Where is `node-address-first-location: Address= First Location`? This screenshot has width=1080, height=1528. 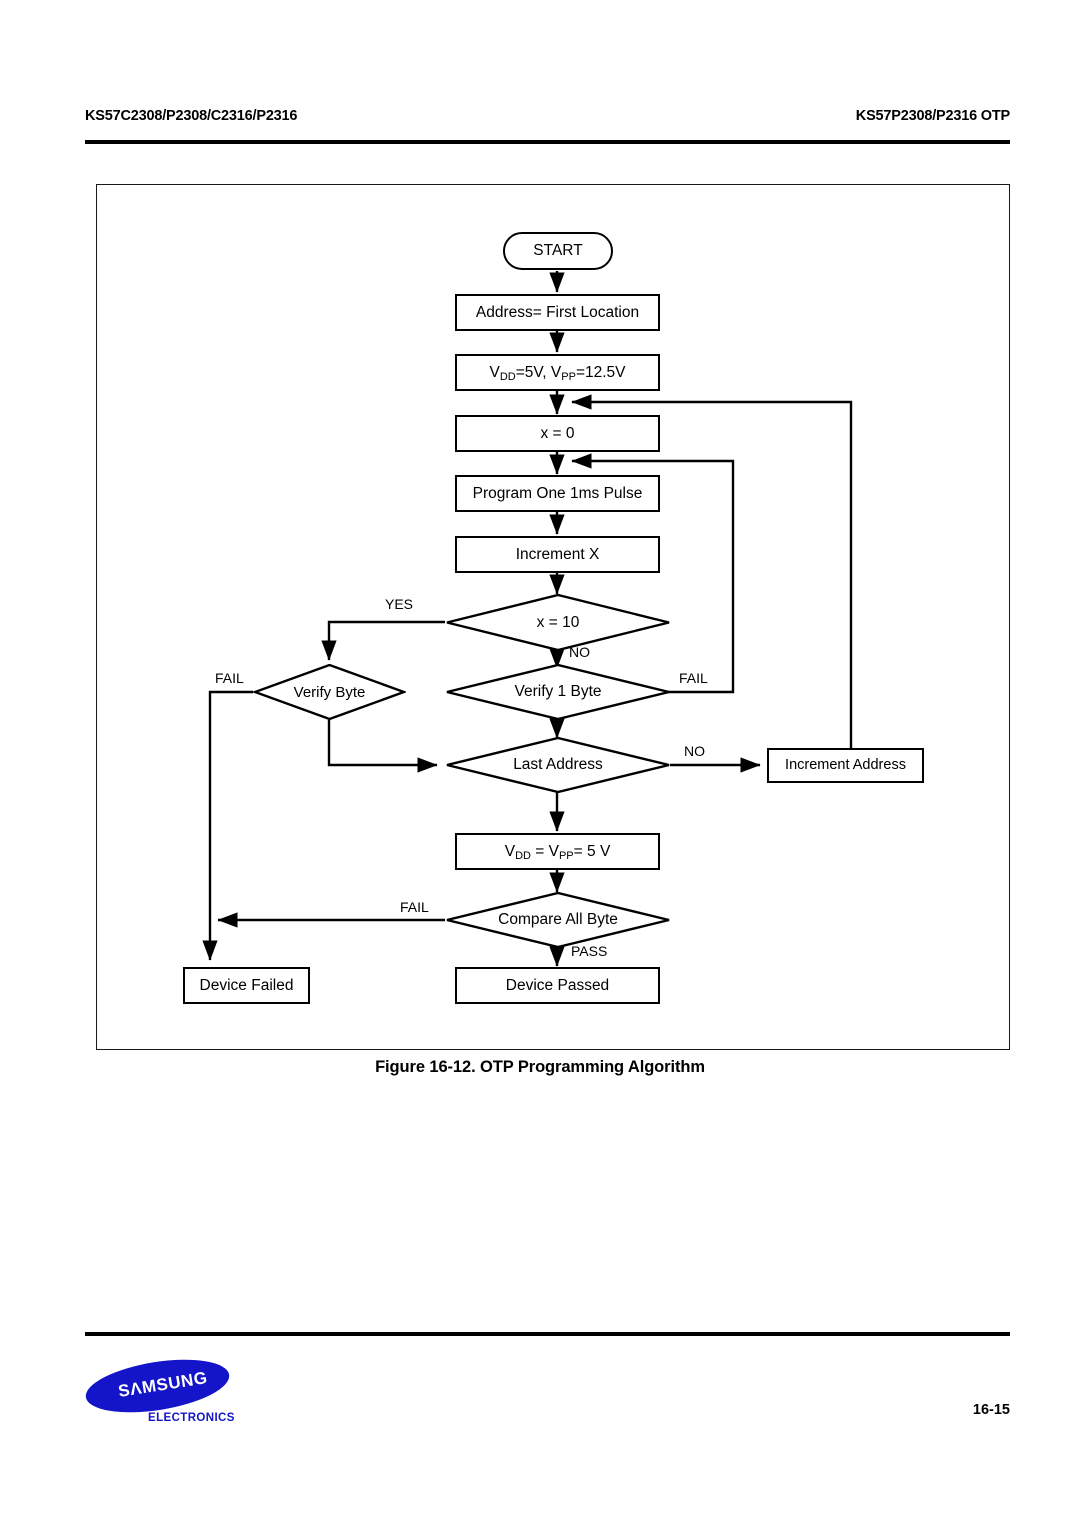 node-address-first-location: Address= First Location is located at coordinates (557, 312).